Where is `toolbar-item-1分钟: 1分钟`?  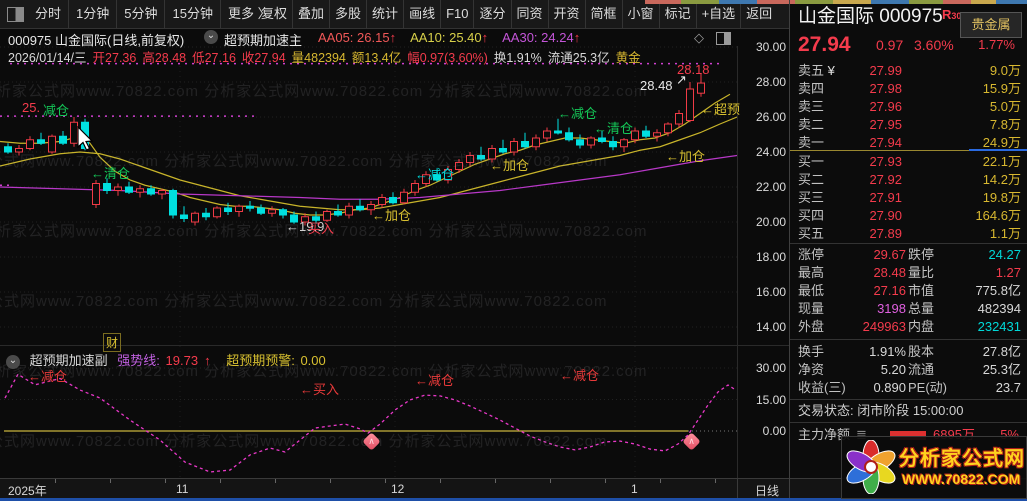 toolbar-item-1分钟: 1分钟 is located at coordinates (92, 14).